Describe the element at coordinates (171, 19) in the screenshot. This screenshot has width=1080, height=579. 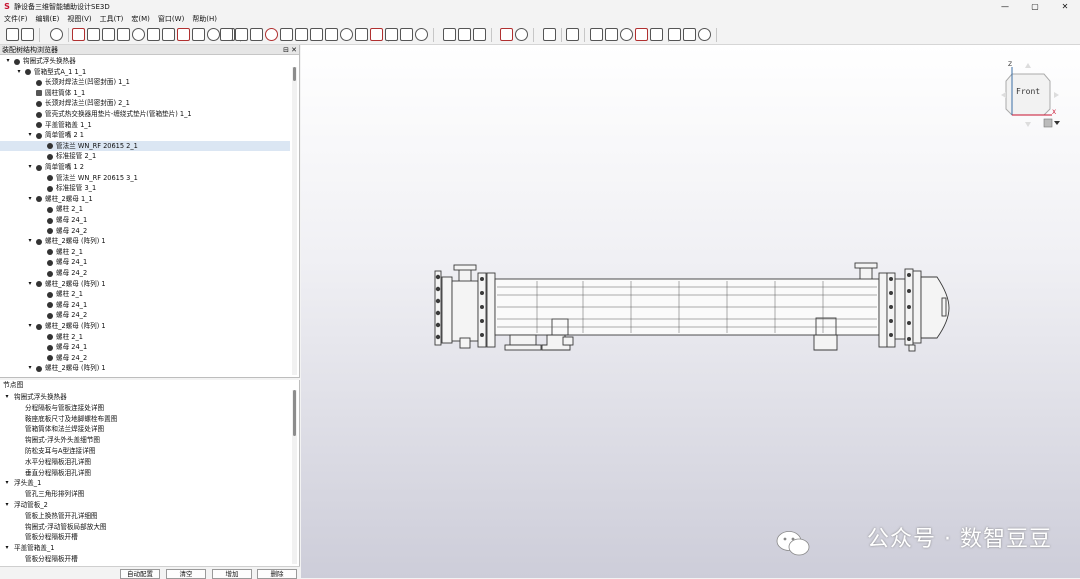
I see `menu-item-5: 窗口(W)` at that location.